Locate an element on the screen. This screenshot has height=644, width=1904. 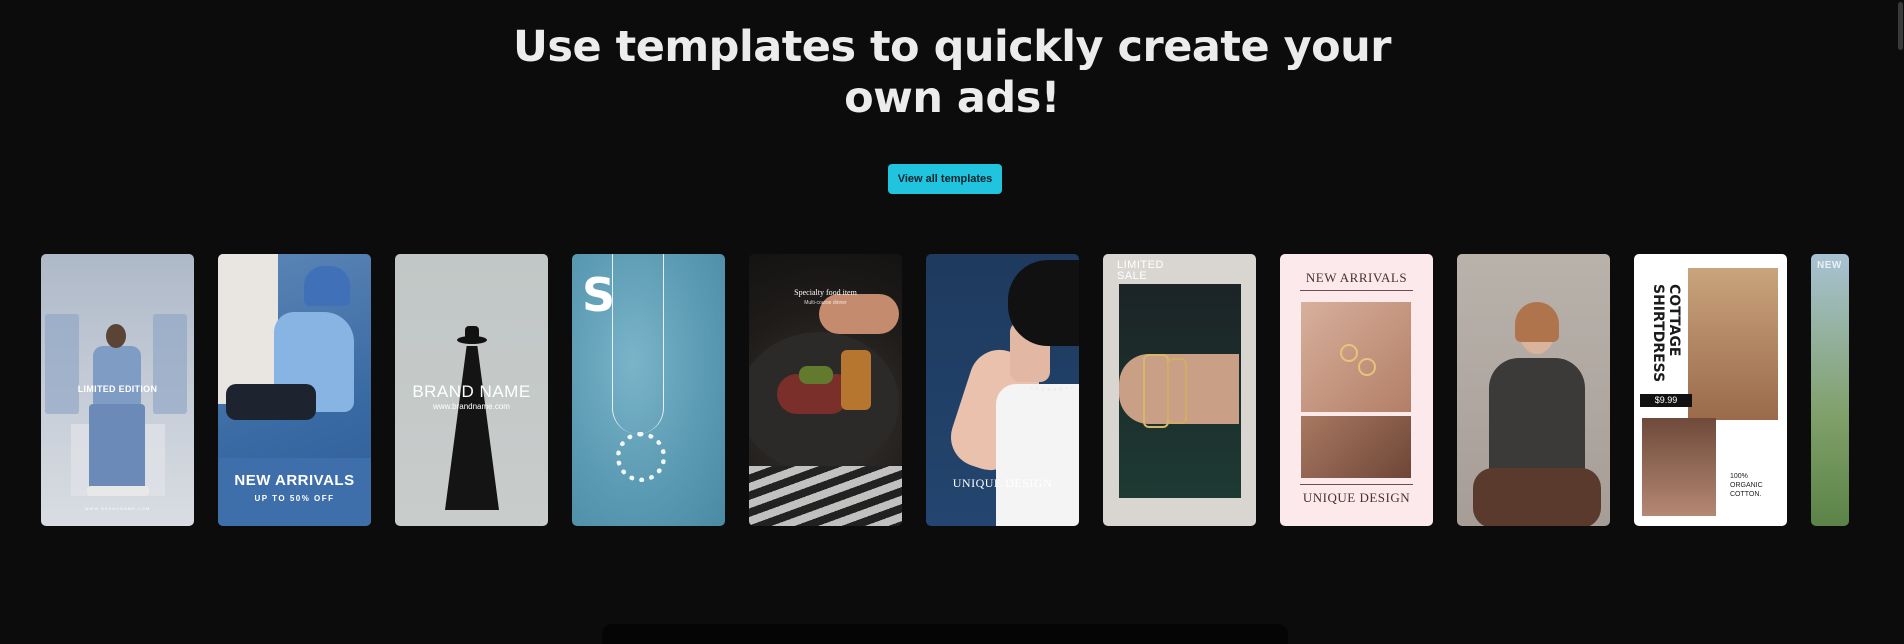
template-card-unique-design: UNIQUE DESIGN is located at coordinates (1002, 390).